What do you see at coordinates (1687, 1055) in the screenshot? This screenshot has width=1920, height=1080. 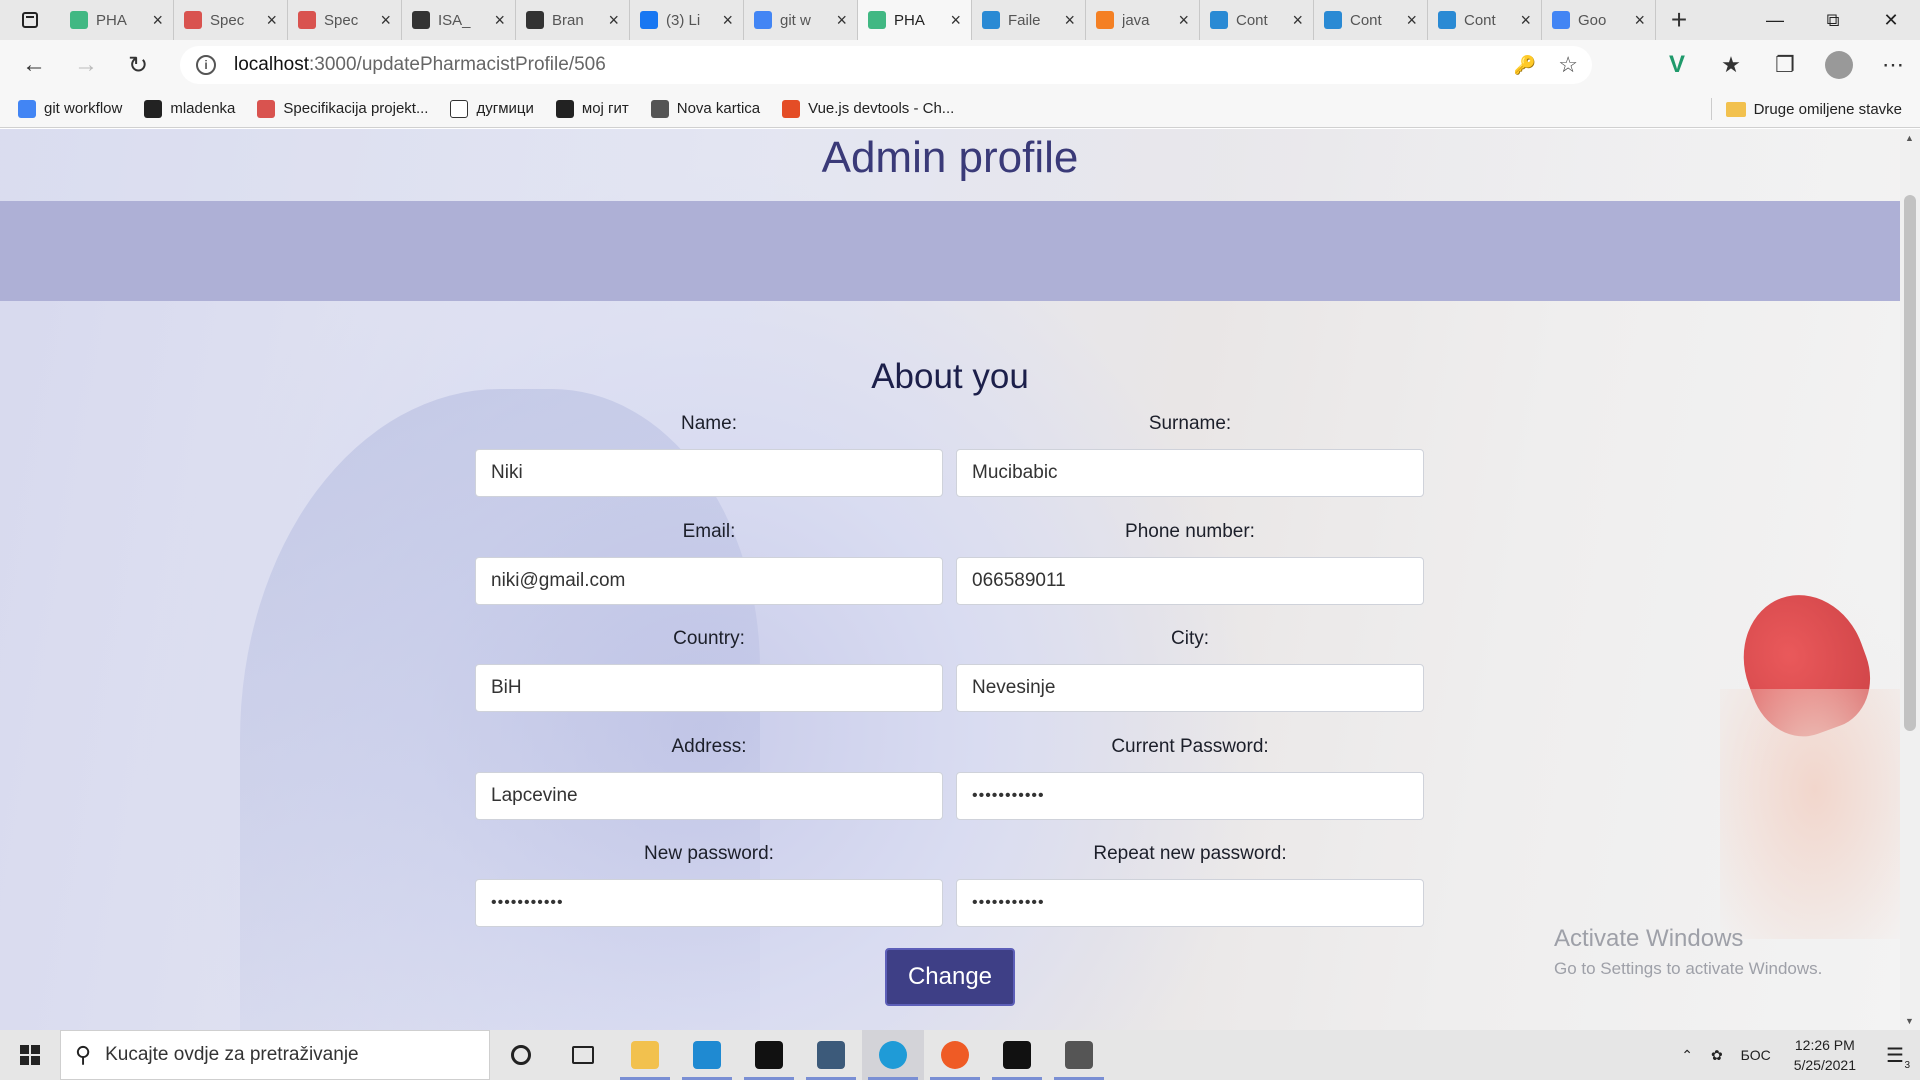 I see `show-hidden-icons: ⌃` at bounding box center [1687, 1055].